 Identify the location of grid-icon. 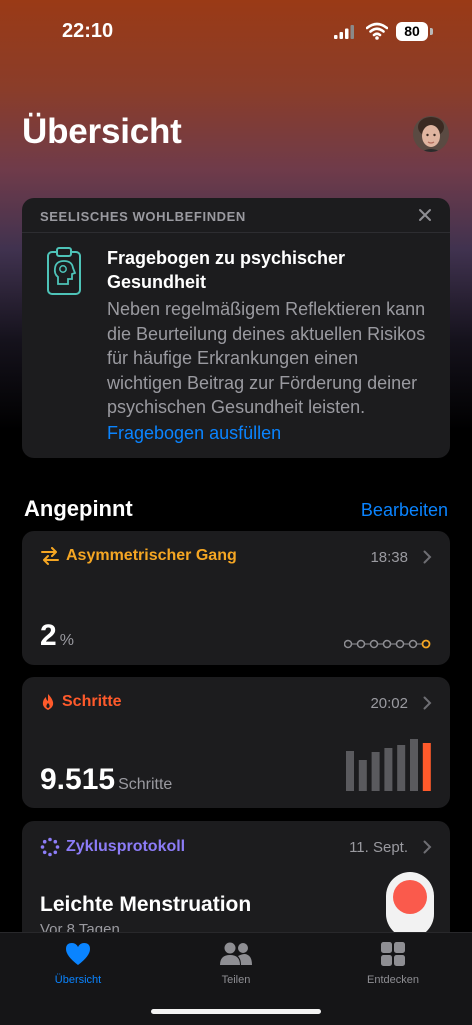
(393, 954).